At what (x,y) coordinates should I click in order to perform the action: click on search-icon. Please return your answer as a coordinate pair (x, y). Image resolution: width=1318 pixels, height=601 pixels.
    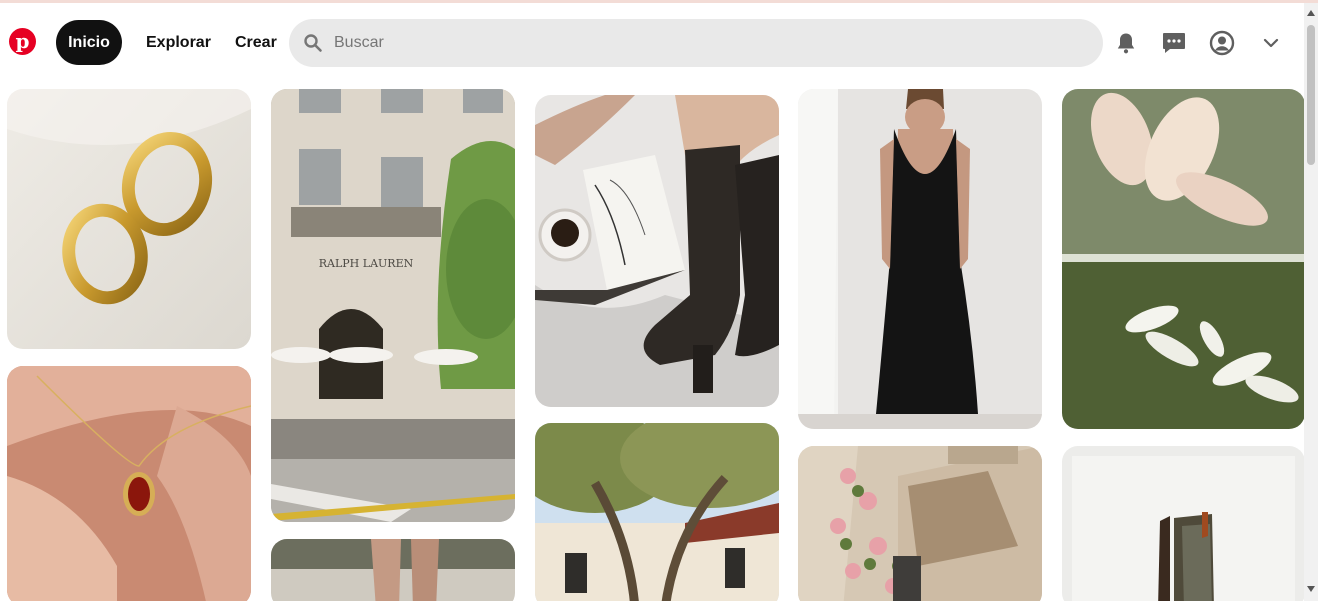
    Looking at the image, I should click on (313, 43).